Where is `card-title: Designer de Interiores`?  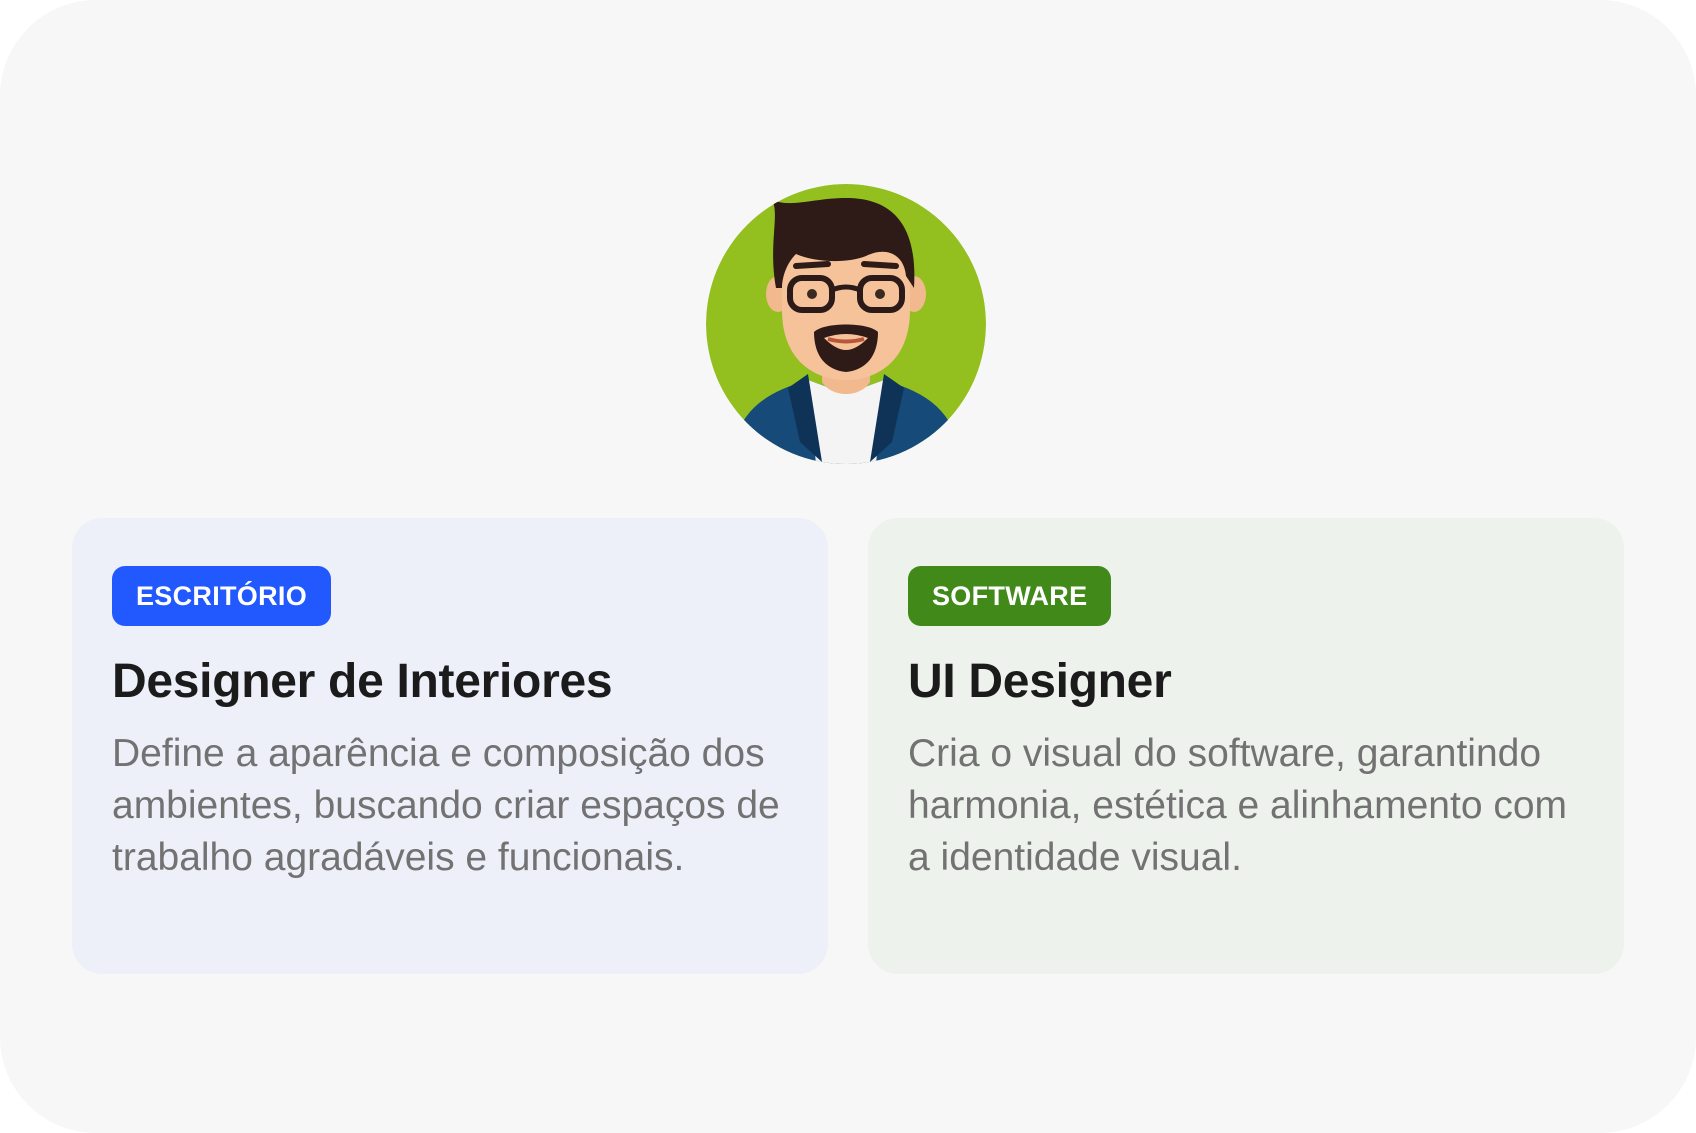 card-title: Designer de Interiores is located at coordinates (362, 681).